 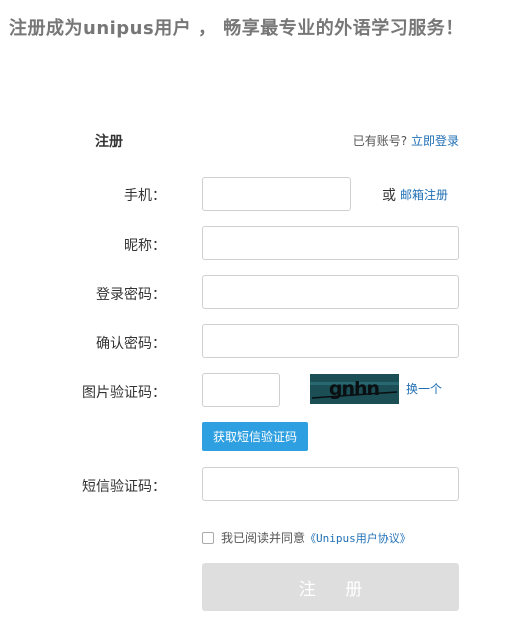 I want to click on agreement-row: 我已阅读并同意 《Unipus用户协议》, so click(x=306, y=537).